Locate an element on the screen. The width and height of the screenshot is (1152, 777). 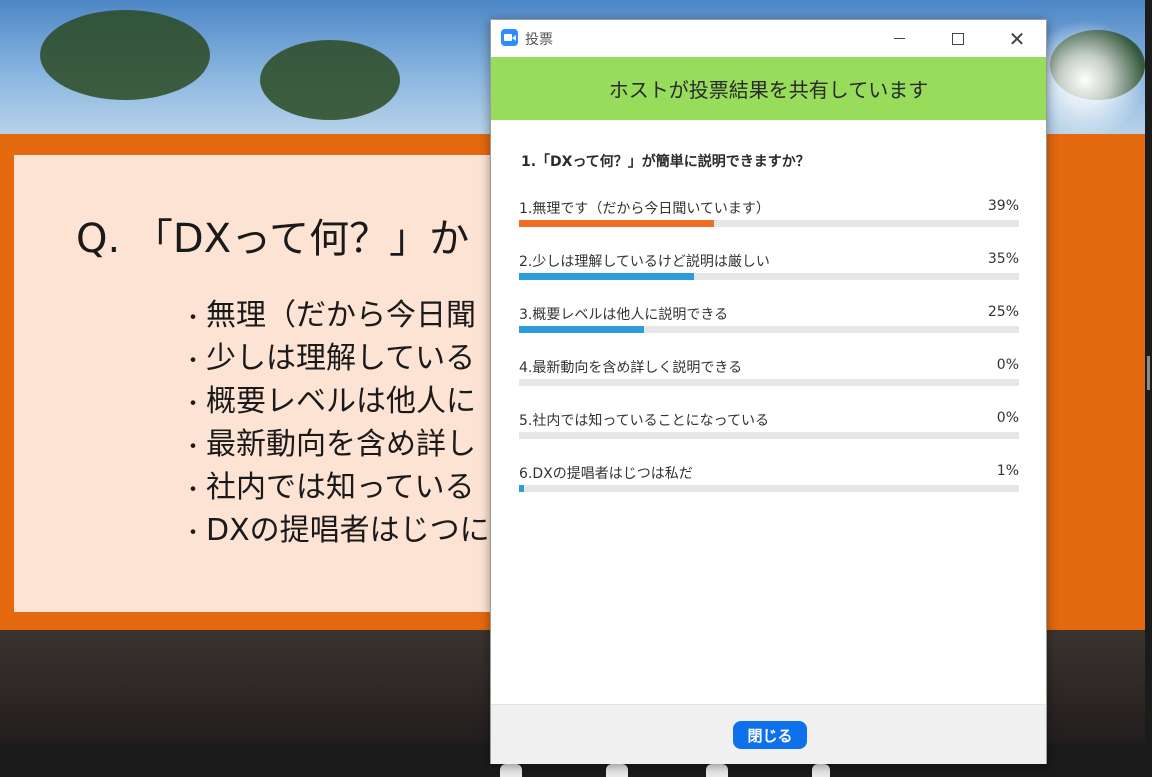
answer-label: 6.DXの提唱者はじつは私だ is located at coordinates (606, 474).